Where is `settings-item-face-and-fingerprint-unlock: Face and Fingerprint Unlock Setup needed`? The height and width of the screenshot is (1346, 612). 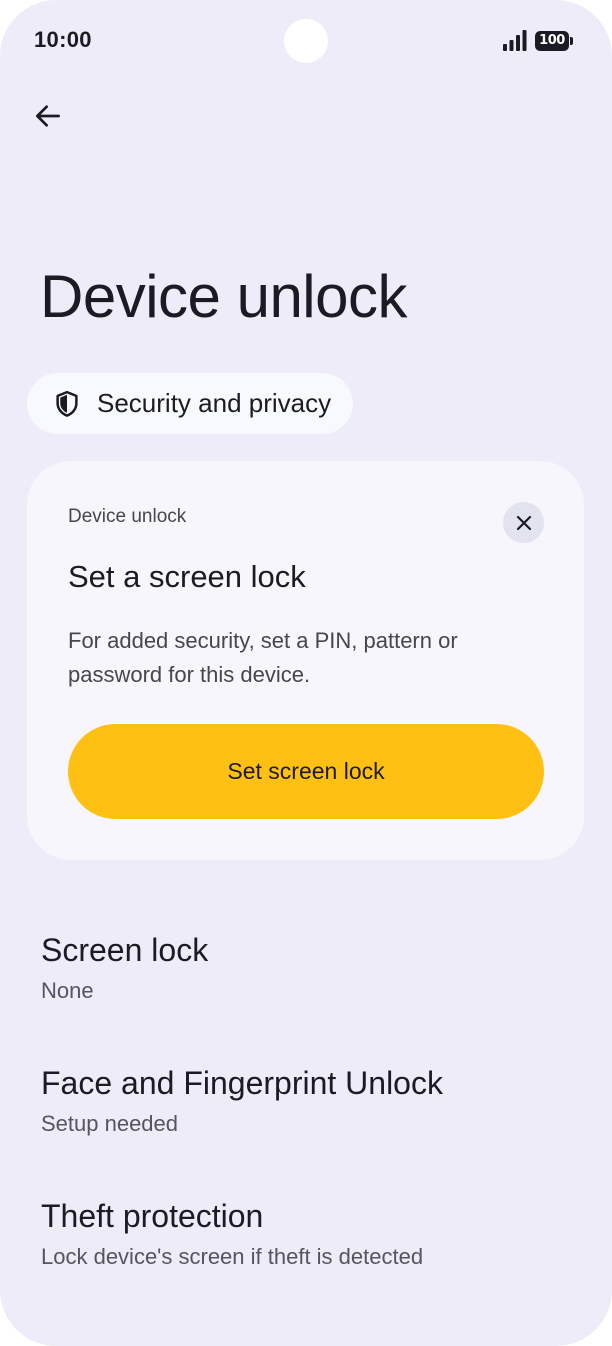 settings-item-face-and-fingerprint-unlock: Face and Fingerprint Unlock Setup needed is located at coordinates (306, 1113).